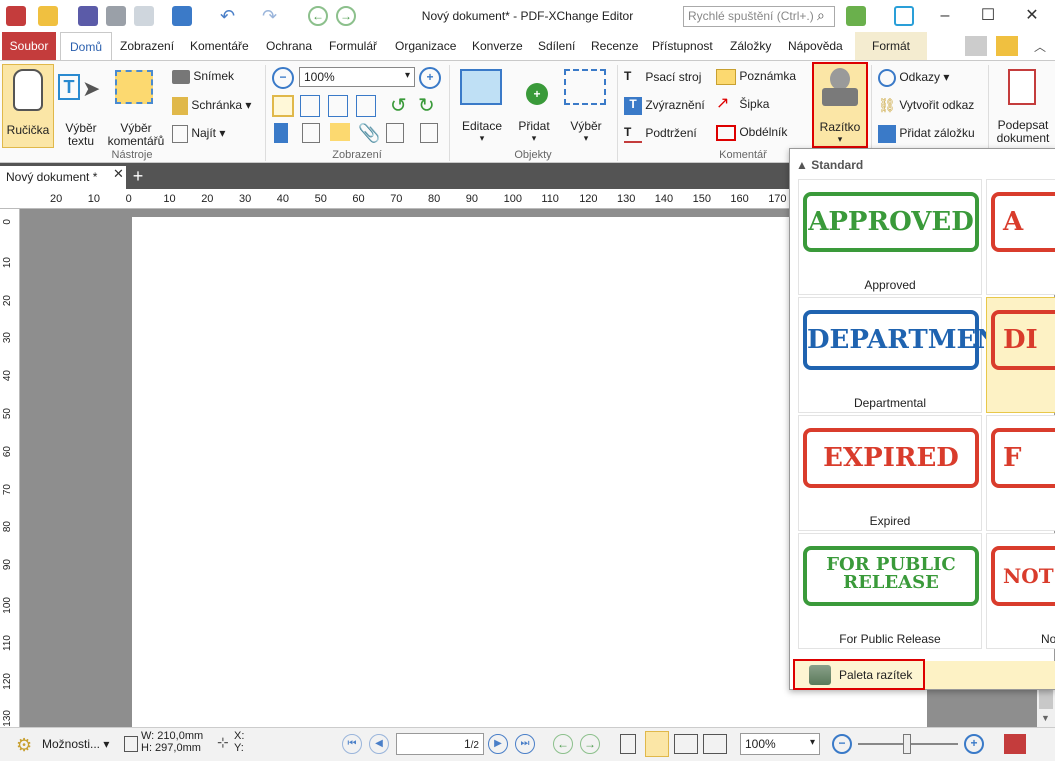  Describe the element at coordinates (86, 46) in the screenshot. I see `tab-domu: Domů` at that location.